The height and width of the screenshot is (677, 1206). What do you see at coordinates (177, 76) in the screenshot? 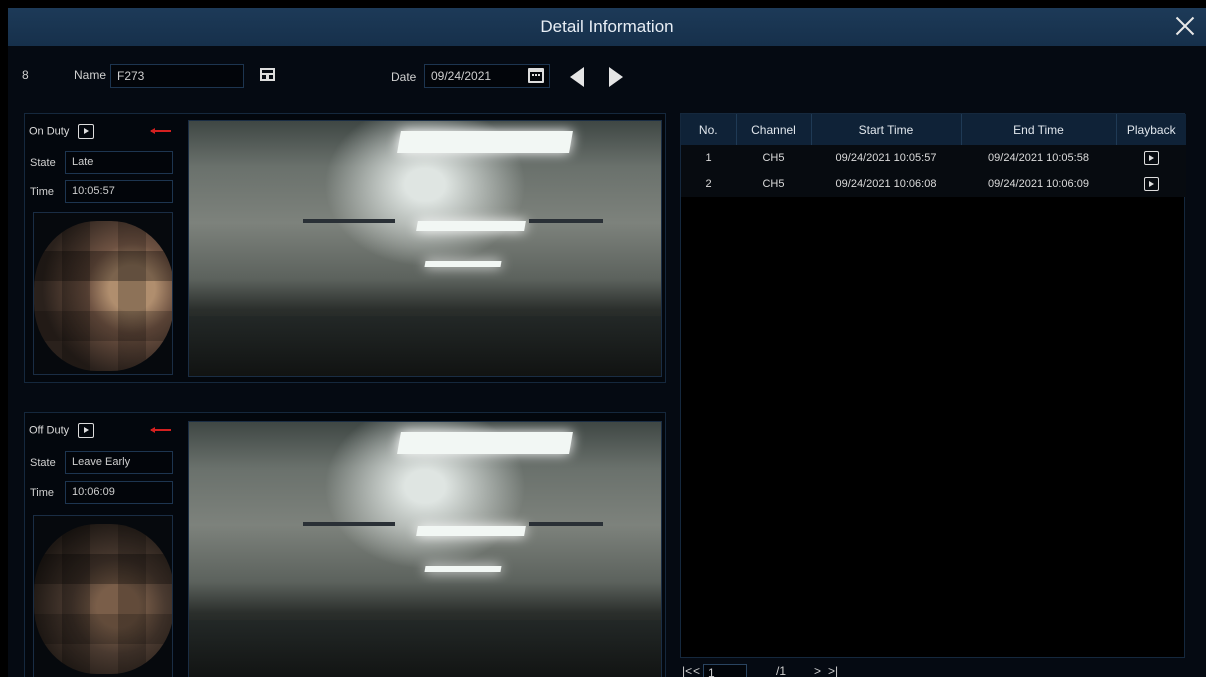
I see `name-field: F273` at bounding box center [177, 76].